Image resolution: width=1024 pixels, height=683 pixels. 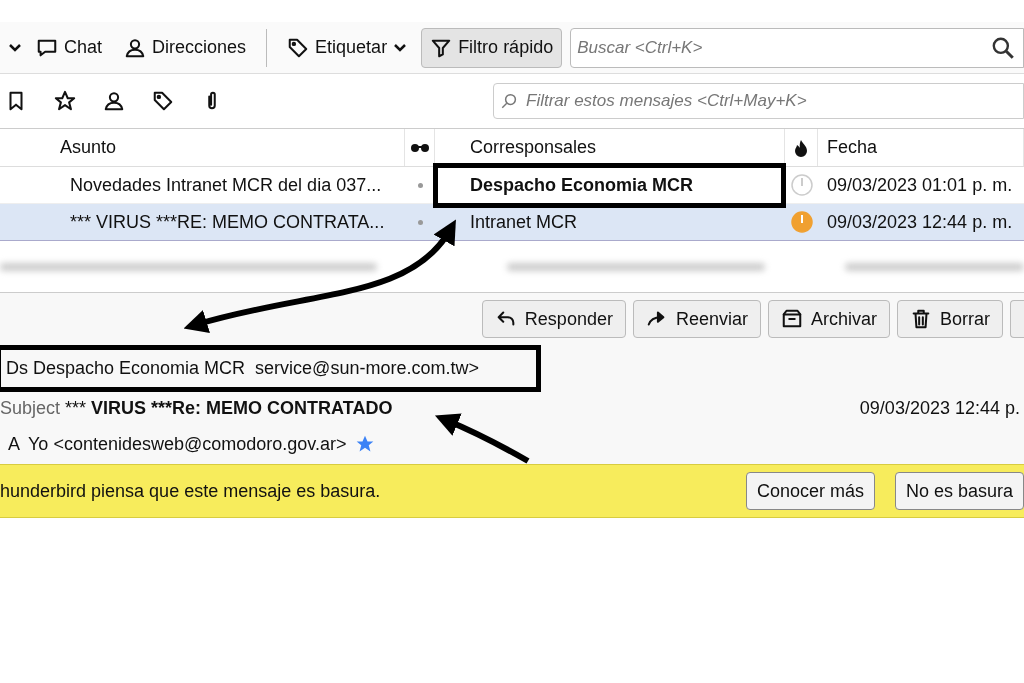 I want to click on glasses-icon, so click(x=419, y=147).